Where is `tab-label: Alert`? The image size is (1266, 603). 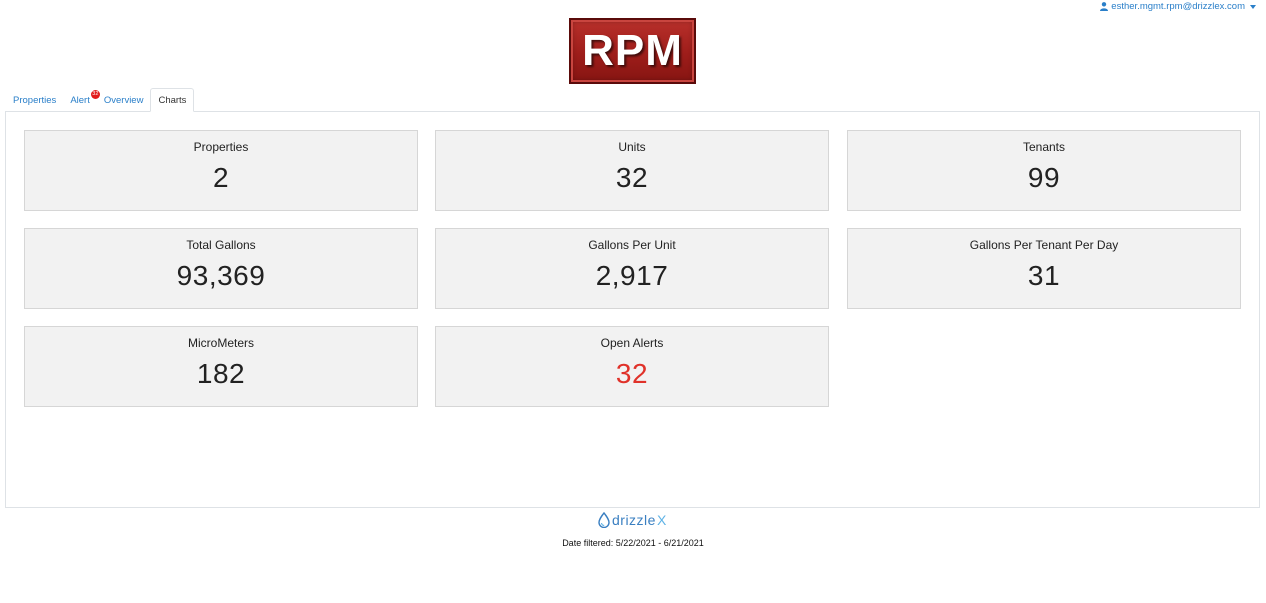
tab-label: Alert is located at coordinates (80, 100).